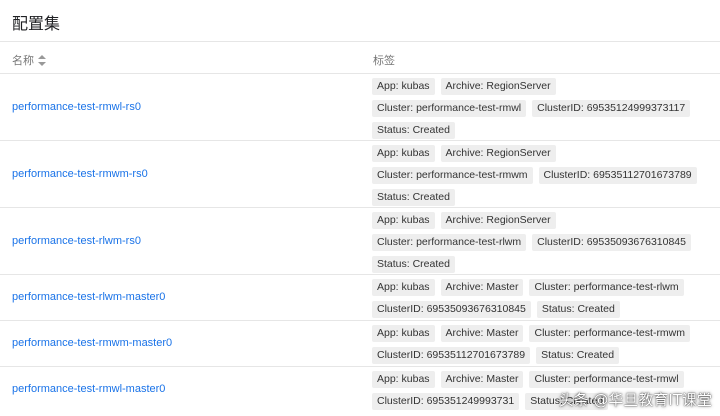 Image resolution: width=720 pixels, height=416 pixels. Describe the element at coordinates (76, 107) in the screenshot. I see `row-name-link: performance-test-rmwl-rs0` at that location.